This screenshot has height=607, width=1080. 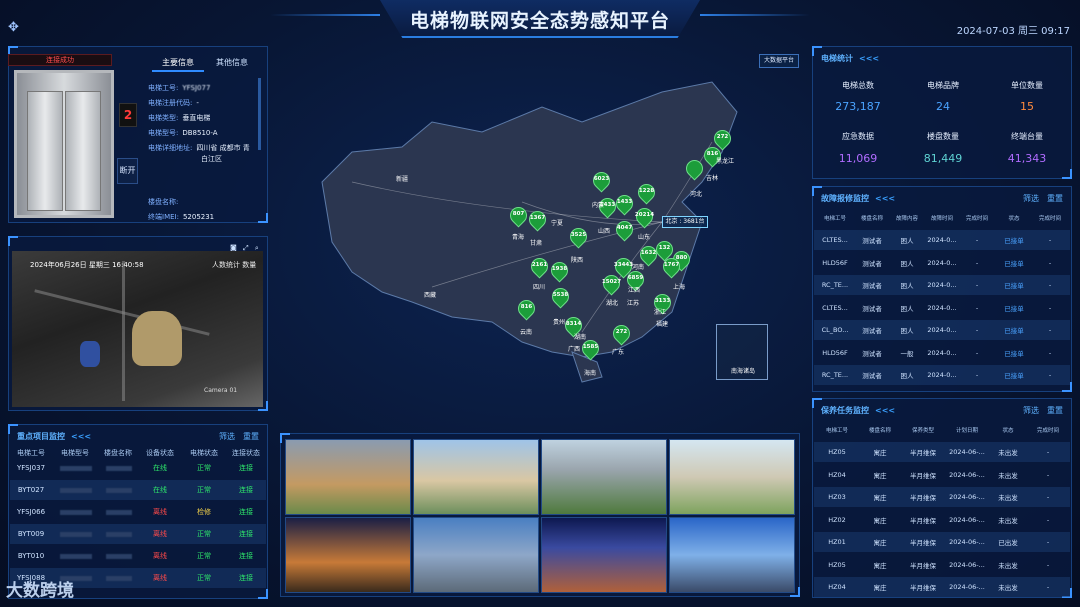 What do you see at coordinates (835, 262) in the screenshot?
I see `table-cell: HLD56F` at bounding box center [835, 262].